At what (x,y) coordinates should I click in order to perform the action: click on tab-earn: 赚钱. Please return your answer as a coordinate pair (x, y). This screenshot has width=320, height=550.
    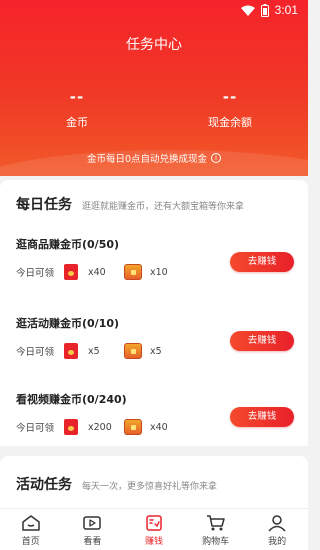
    Looking at the image, I should click on (154, 529).